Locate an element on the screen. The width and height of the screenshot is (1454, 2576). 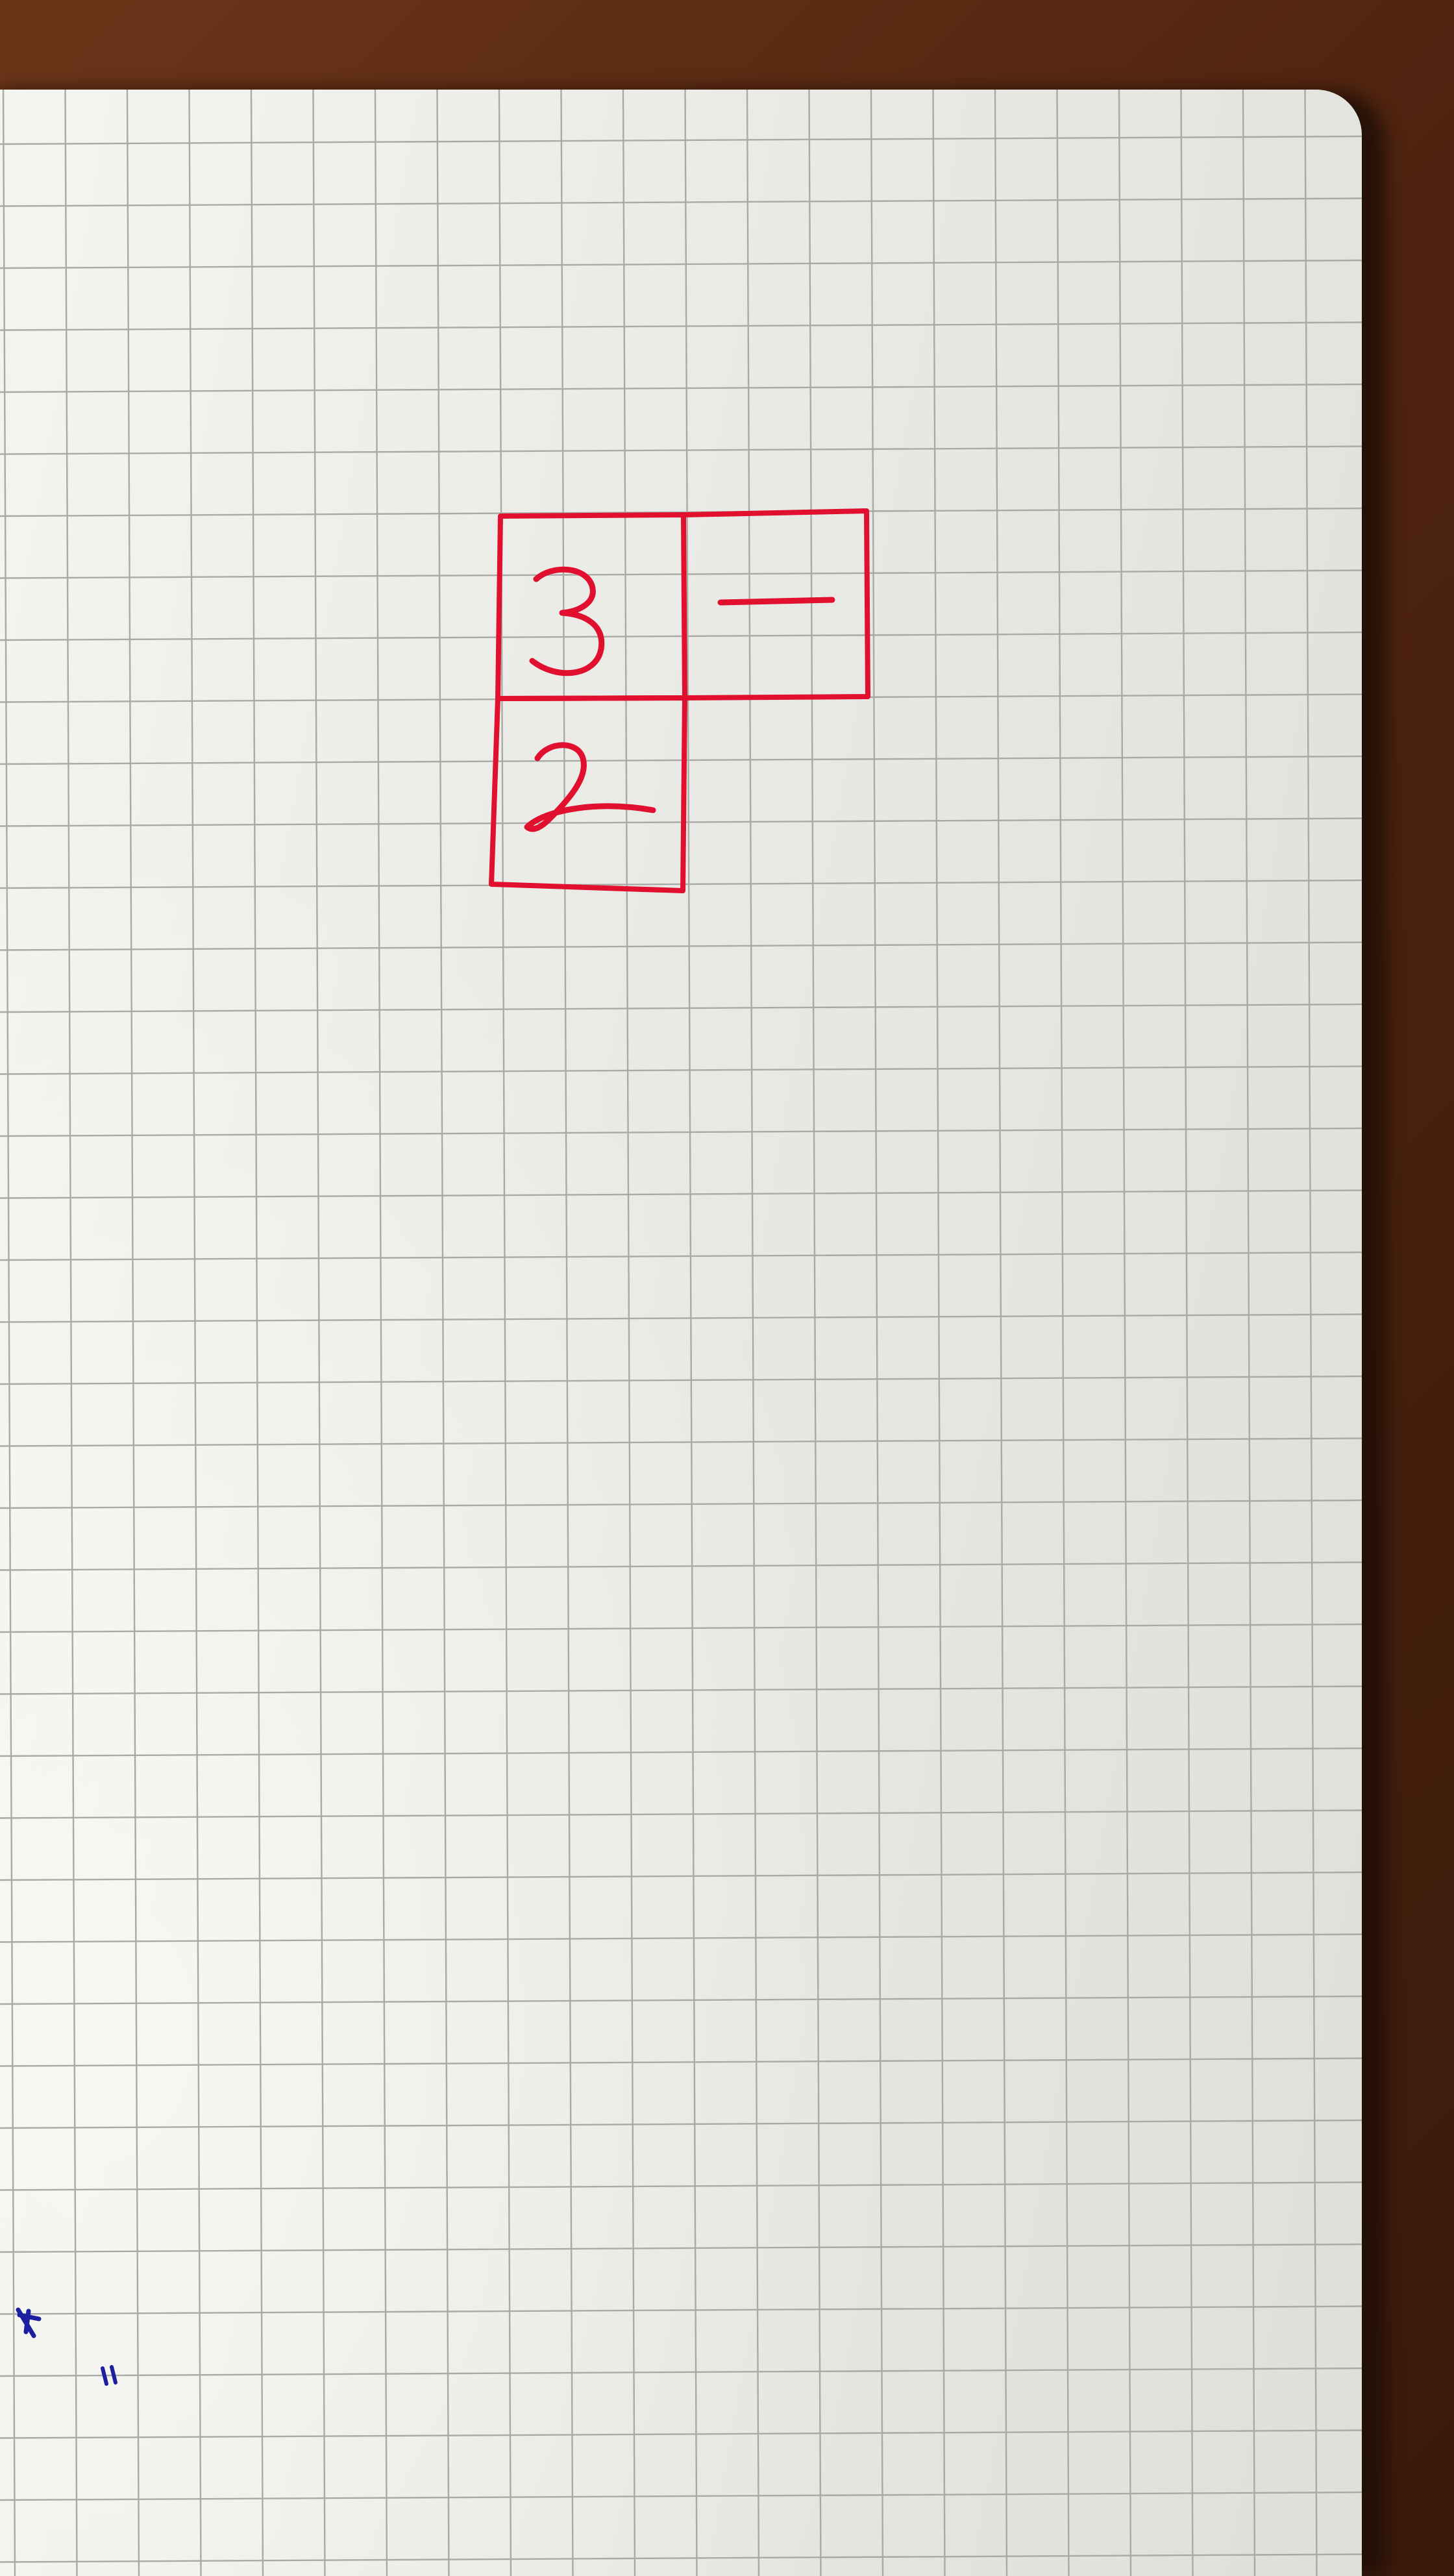
digit-1-stroke is located at coordinates (776, 601).